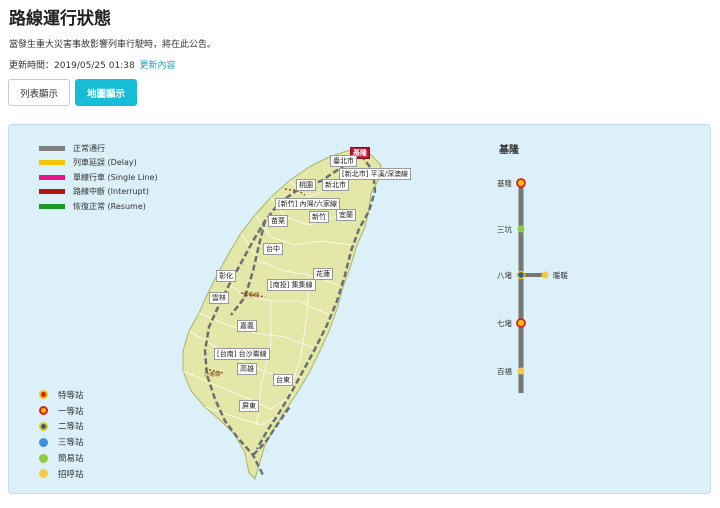 The width and height of the screenshot is (720, 508). I want to click on map-label-pingtung: 屏東, so click(249, 406).